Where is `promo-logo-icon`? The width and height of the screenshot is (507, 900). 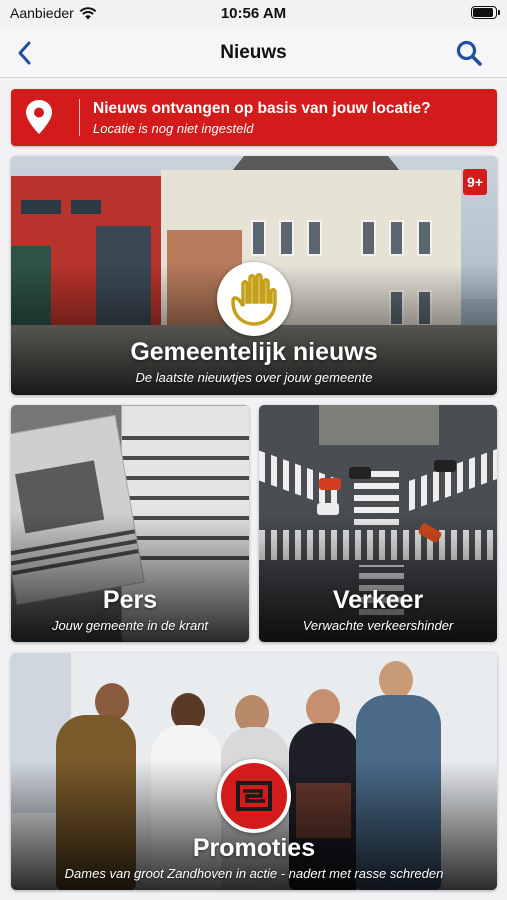 promo-logo-icon is located at coordinates (254, 796).